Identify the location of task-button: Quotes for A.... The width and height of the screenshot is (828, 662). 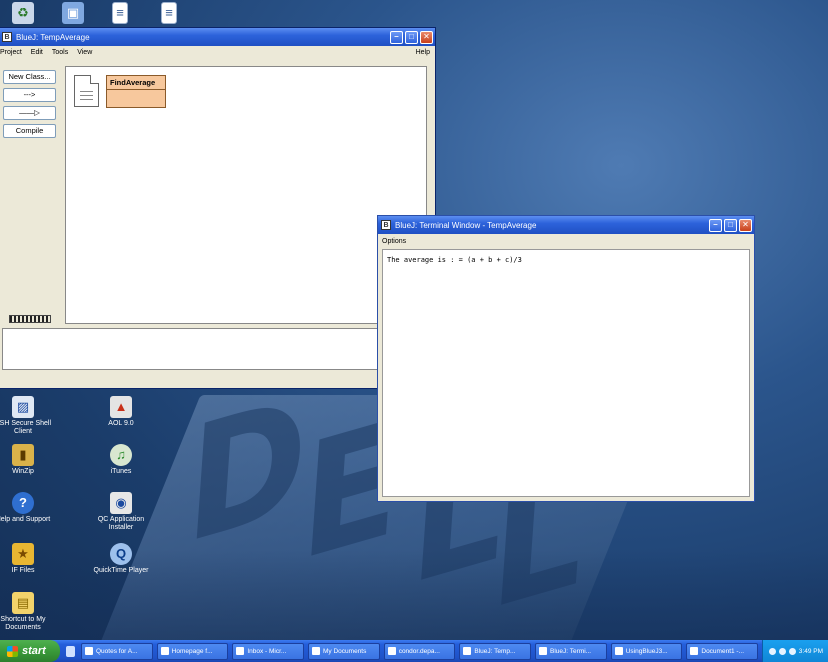
(117, 651).